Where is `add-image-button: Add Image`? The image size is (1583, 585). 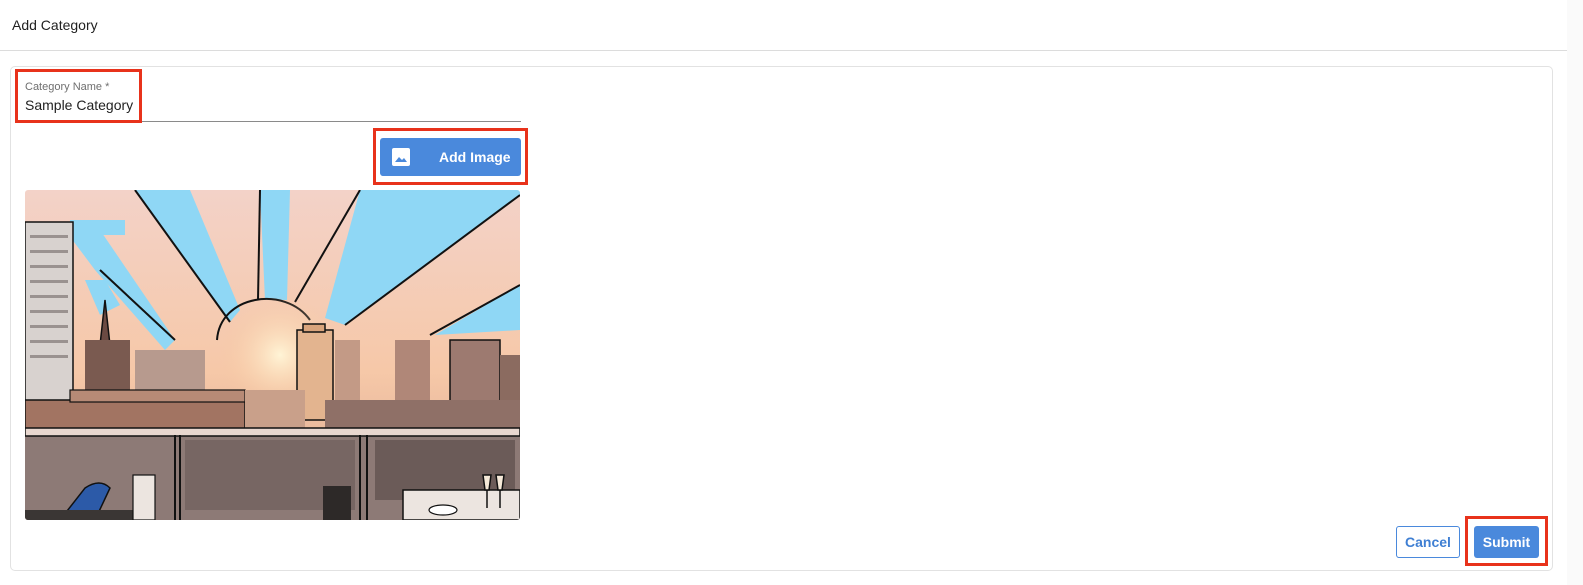
add-image-button: Add Image is located at coordinates (450, 157).